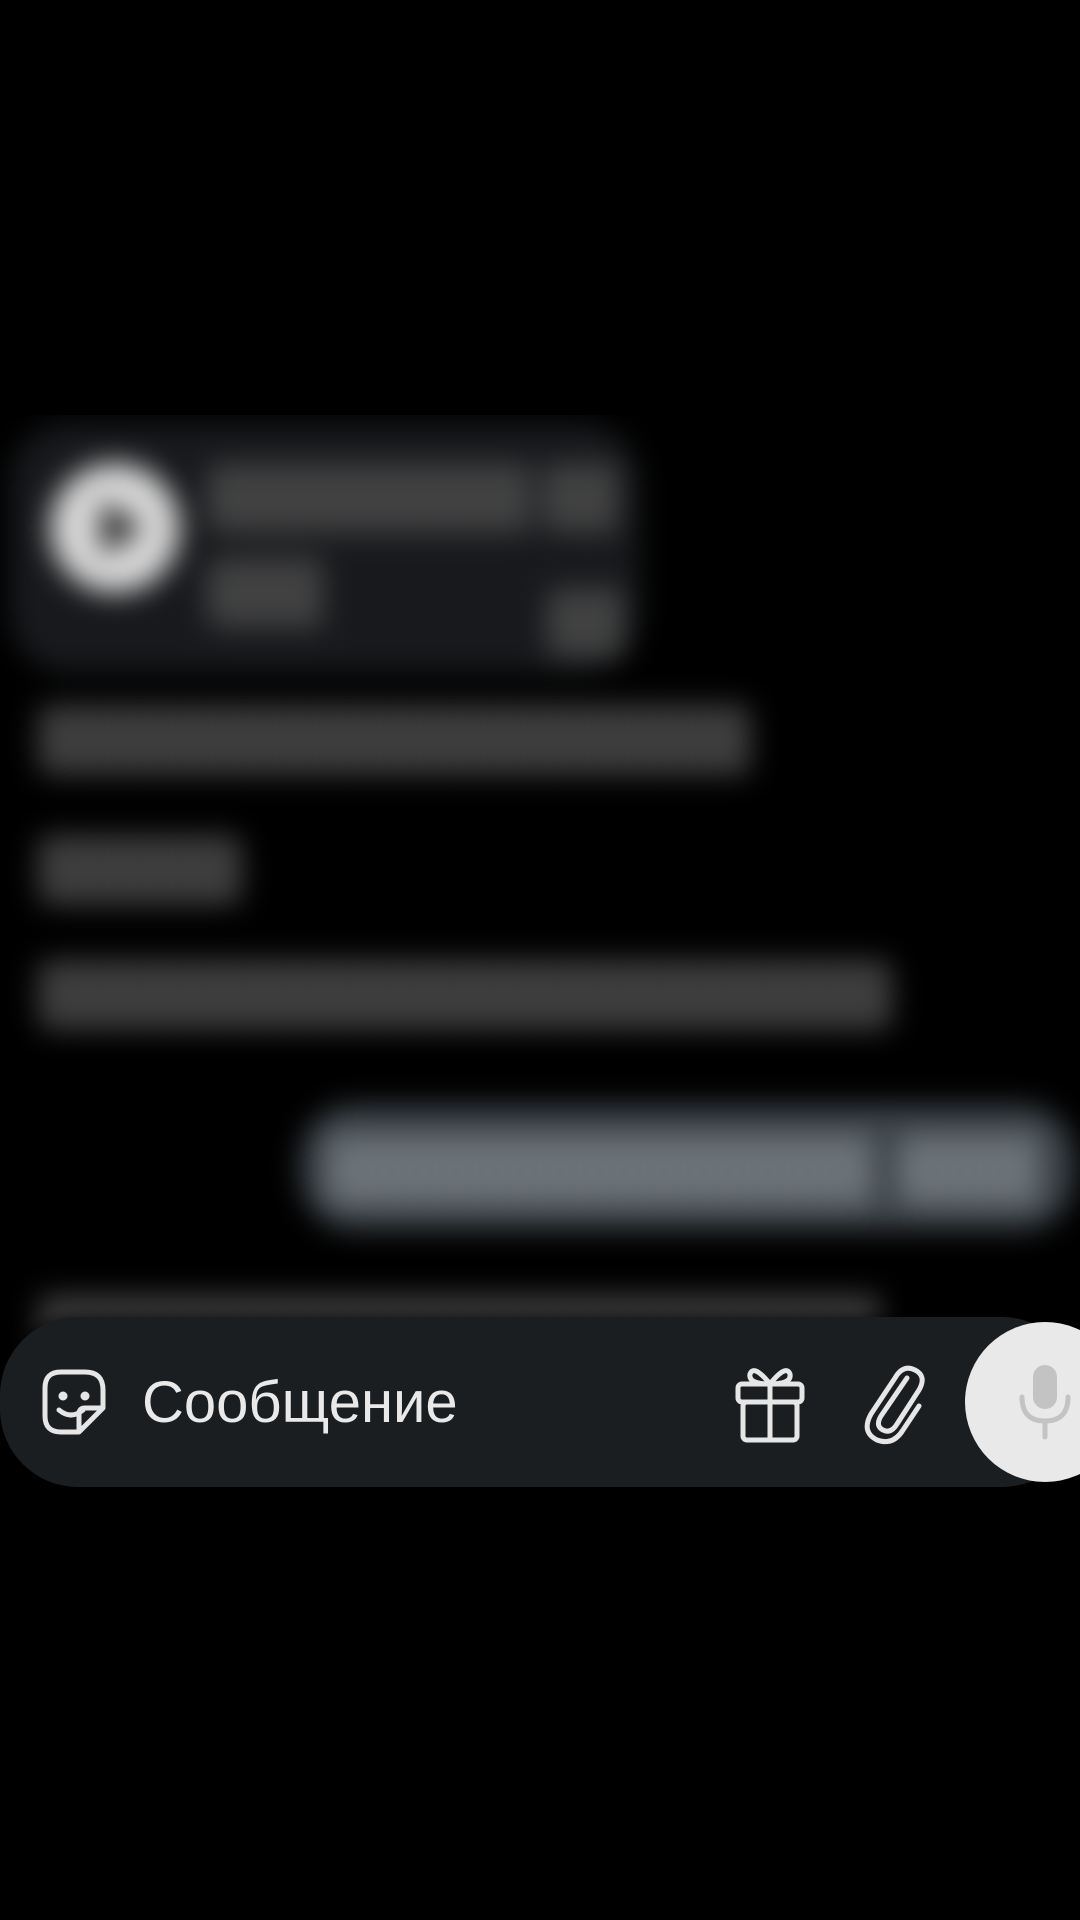 Image resolution: width=1080 pixels, height=1920 pixels. I want to click on voice-duration, so click(582, 498).